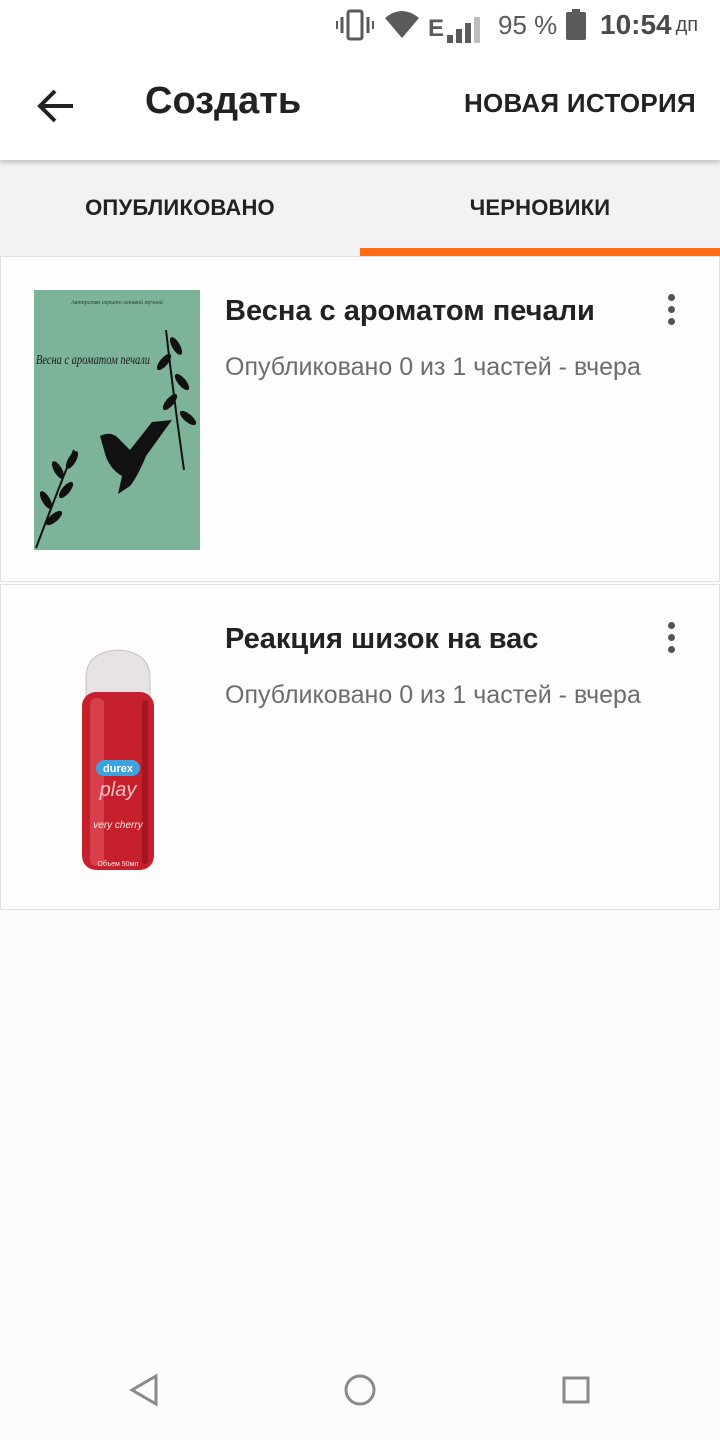 The image size is (720, 1440). Describe the element at coordinates (576, 1390) in the screenshot. I see `recents-square-icon` at that location.